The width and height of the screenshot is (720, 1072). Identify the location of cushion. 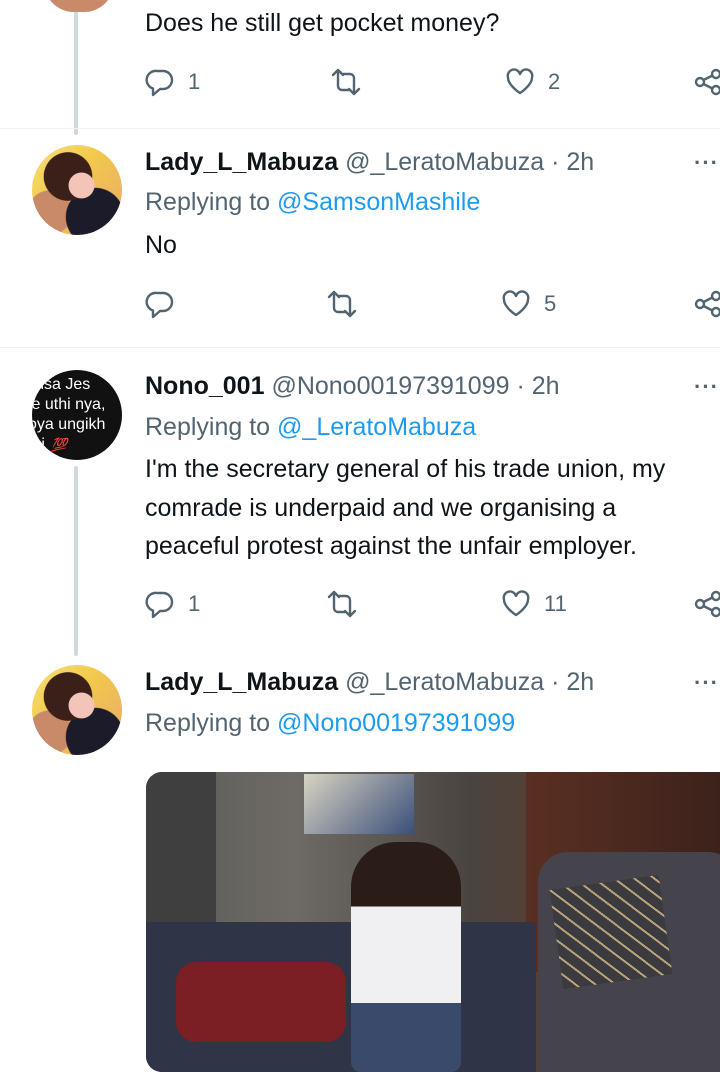
(611, 932).